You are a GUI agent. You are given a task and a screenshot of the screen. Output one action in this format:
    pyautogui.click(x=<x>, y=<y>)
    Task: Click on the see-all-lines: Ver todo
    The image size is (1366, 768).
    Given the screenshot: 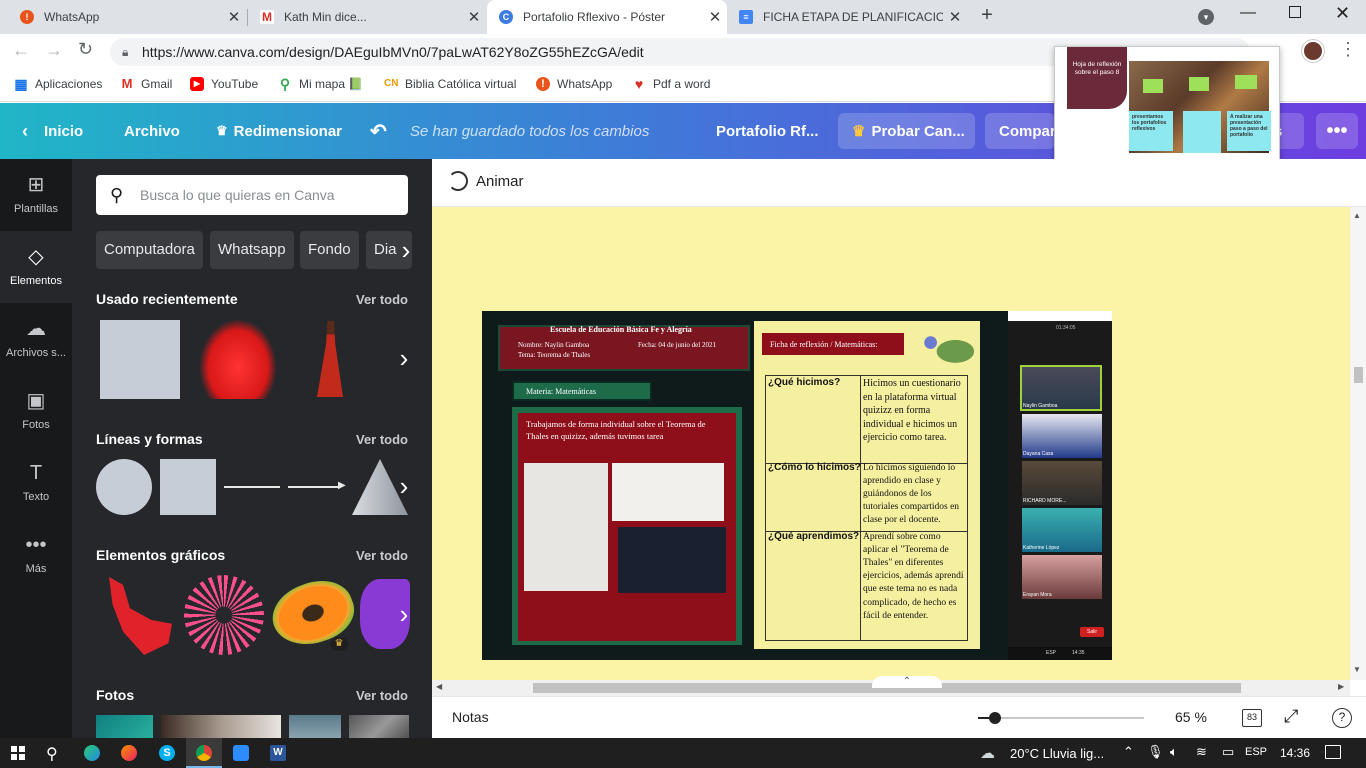 What is the action you would take?
    pyautogui.click(x=382, y=439)
    